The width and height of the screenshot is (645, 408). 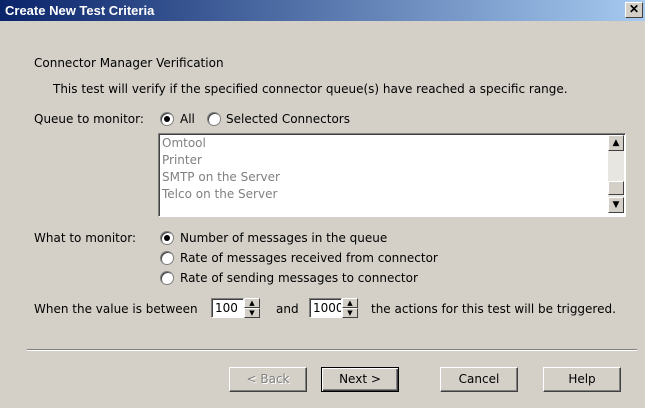 I want to click on arrow-up-icon: ▲, so click(x=616, y=143).